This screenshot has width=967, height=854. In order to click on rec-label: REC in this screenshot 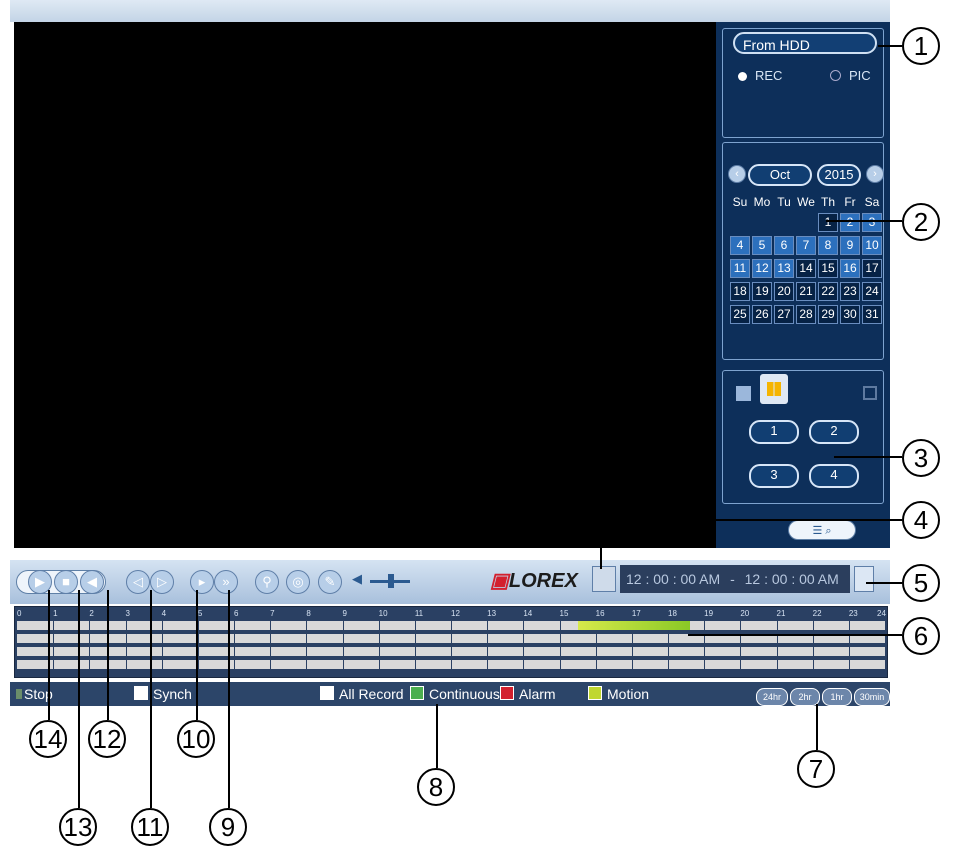, I will do `click(769, 75)`.